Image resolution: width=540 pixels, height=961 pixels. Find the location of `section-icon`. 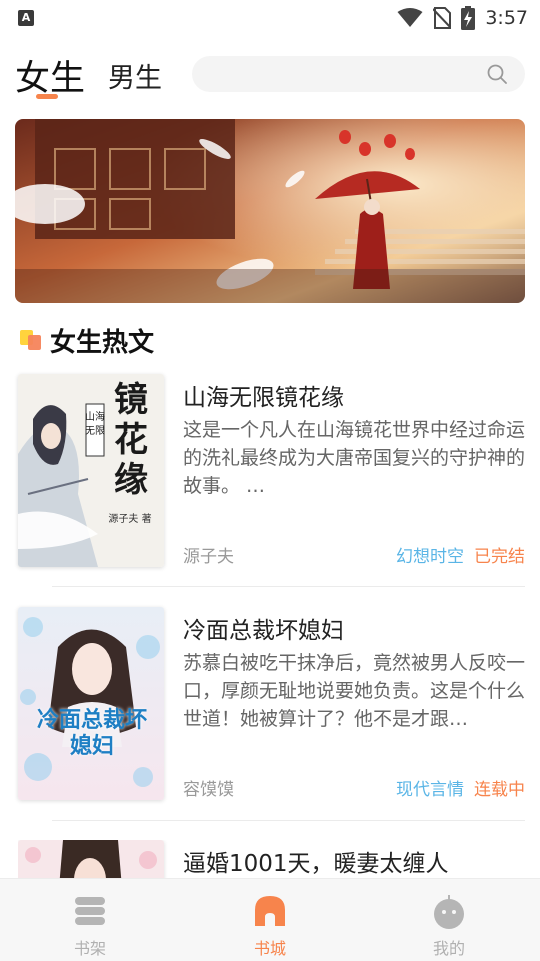

section-icon is located at coordinates (31, 340).